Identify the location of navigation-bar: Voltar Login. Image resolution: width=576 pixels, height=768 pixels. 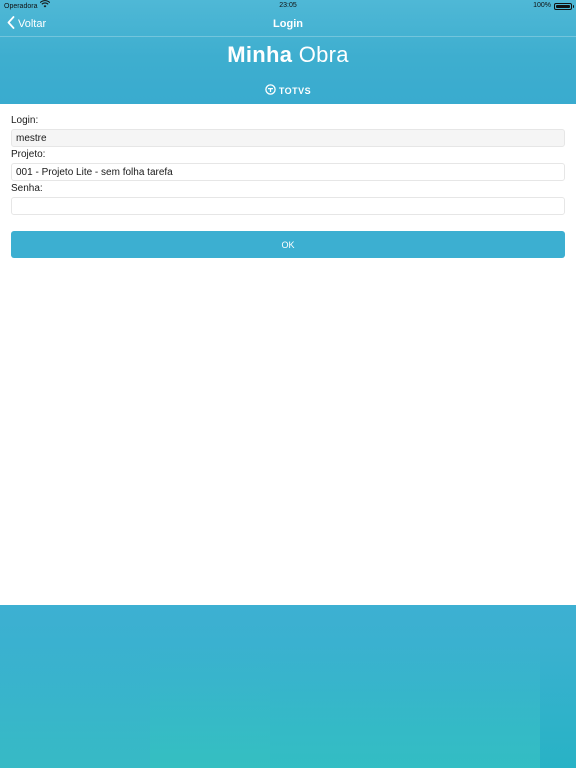
(288, 24).